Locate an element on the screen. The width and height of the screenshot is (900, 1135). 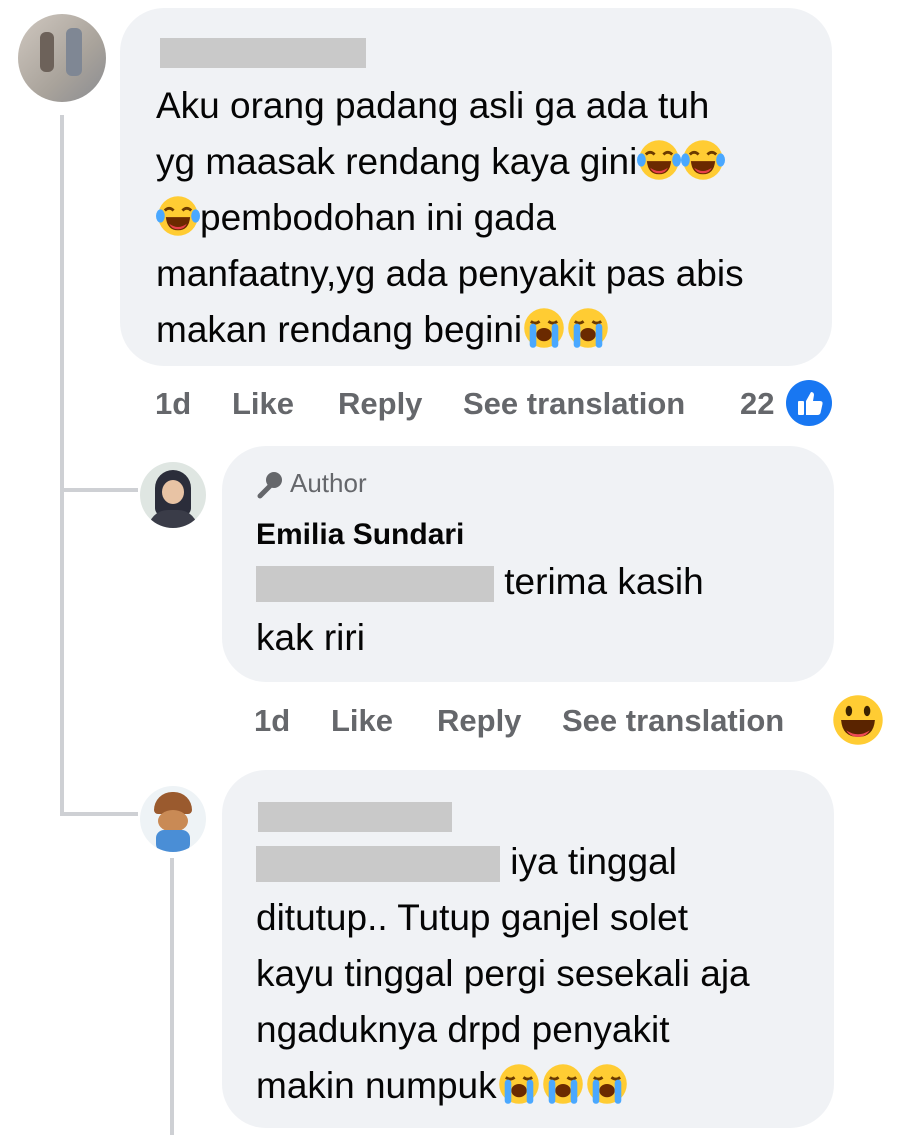
author-avatar is located at coordinates (173, 495).